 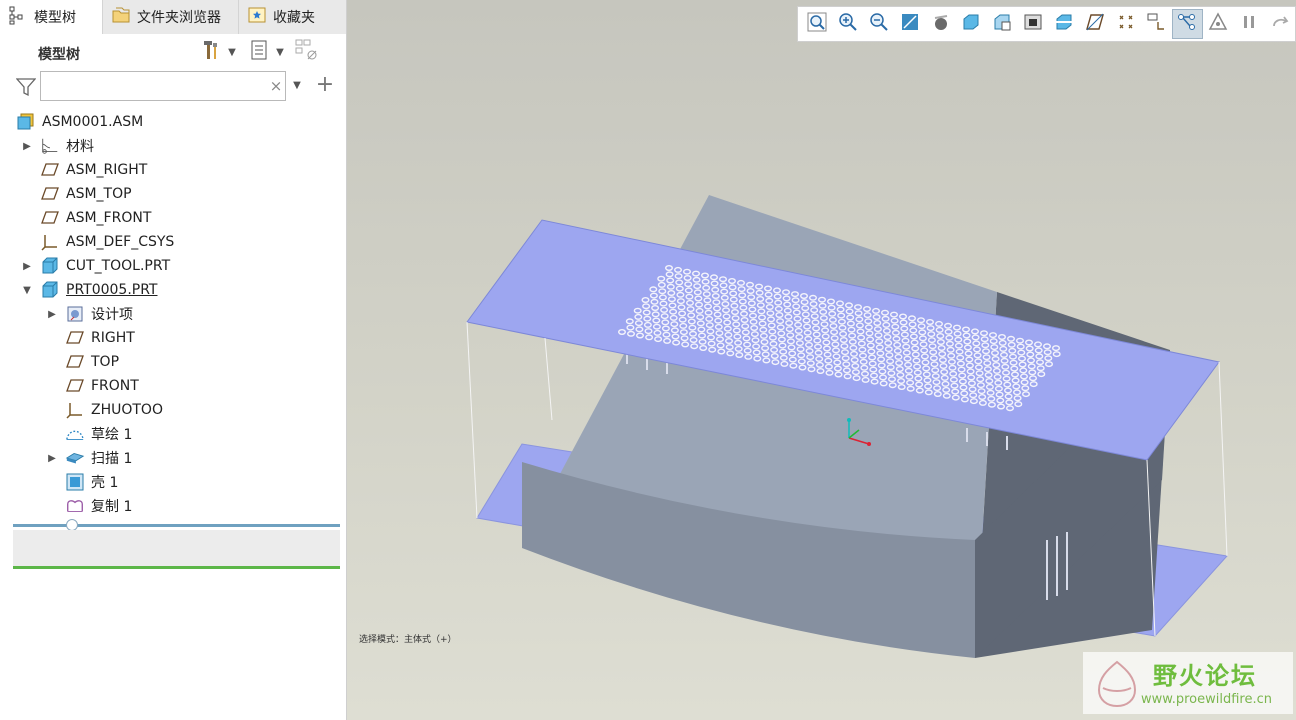 I want to click on material-icon, so click(x=50, y=146).